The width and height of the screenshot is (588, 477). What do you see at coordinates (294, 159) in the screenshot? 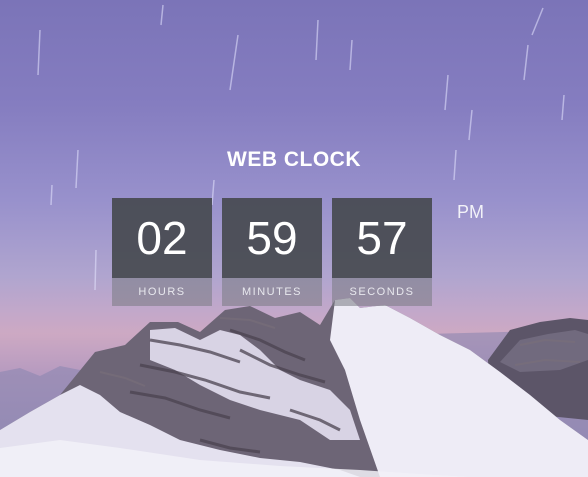
I see `page-title: WEB CLOCK` at bounding box center [294, 159].